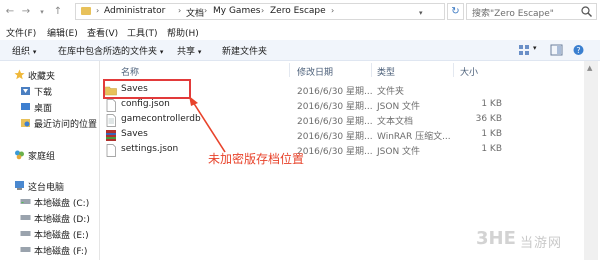 Image resolution: width=600 pixels, height=260 pixels. What do you see at coordinates (19, 155) in the screenshot?
I see `homegroup-icon` at bounding box center [19, 155].